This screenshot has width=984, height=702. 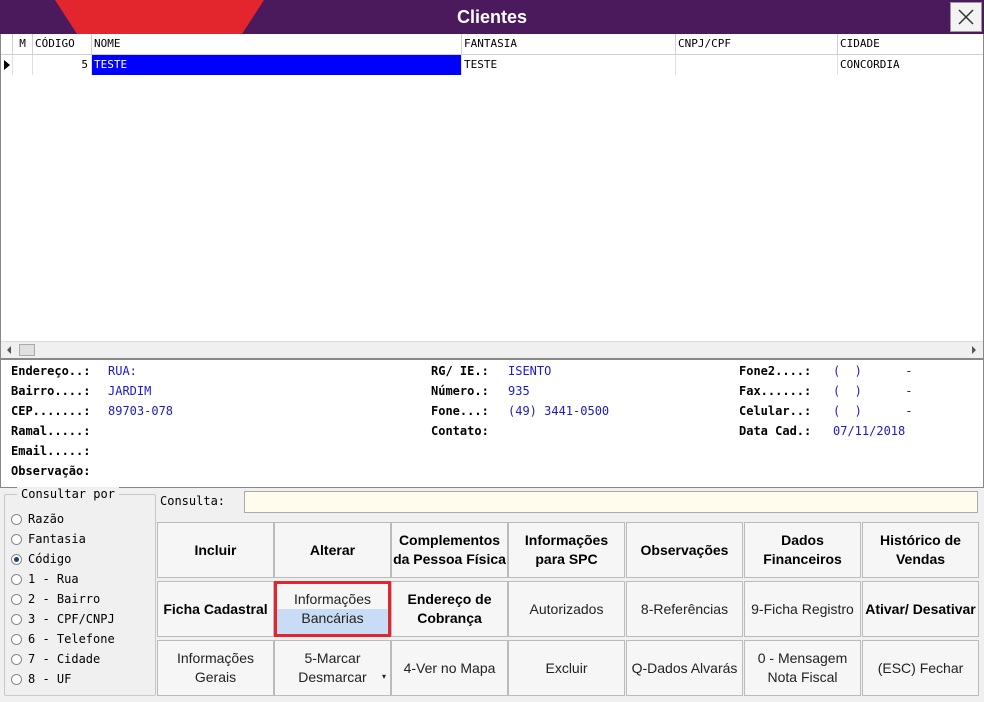 I want to click on radio-codigo: Código, so click(x=41, y=559).